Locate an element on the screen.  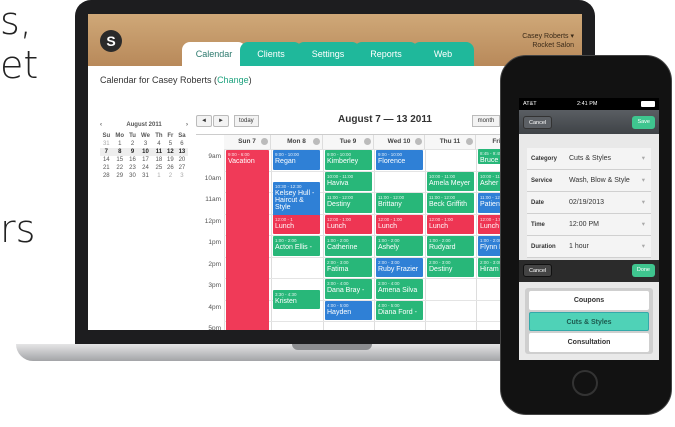
mini-calendar-day: 13 is located at coordinates (181, 152).